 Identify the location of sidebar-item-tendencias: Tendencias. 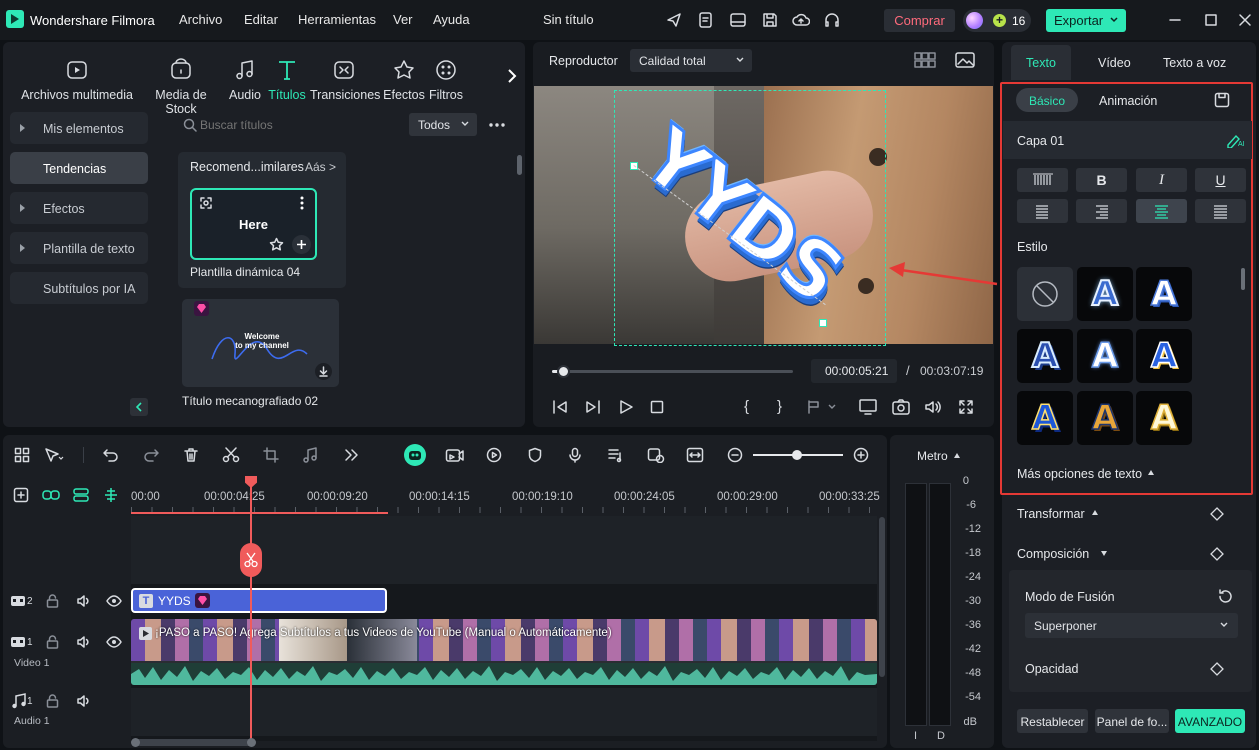
(79, 168).